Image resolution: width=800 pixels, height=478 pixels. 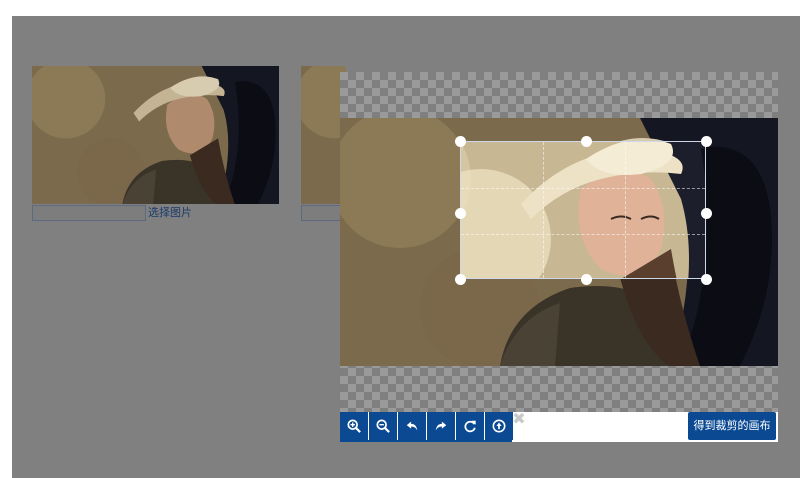 I want to click on crop-preview, so click(x=583, y=210).